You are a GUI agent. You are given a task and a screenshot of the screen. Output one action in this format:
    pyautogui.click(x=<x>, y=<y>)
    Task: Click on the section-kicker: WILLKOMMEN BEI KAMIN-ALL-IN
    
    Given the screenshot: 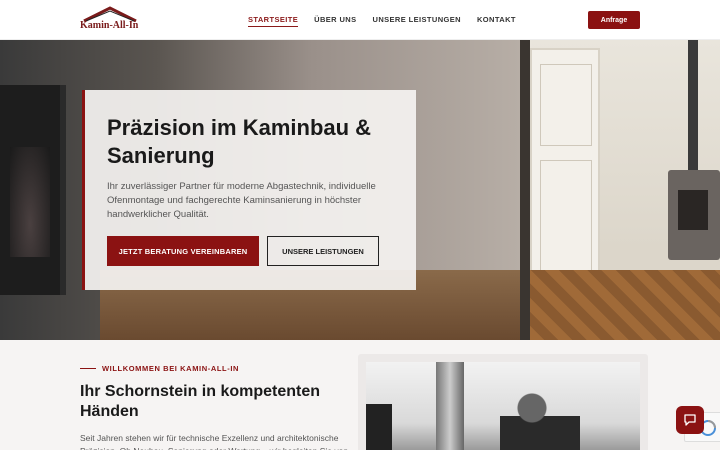 What is the action you would take?
    pyautogui.click(x=159, y=368)
    